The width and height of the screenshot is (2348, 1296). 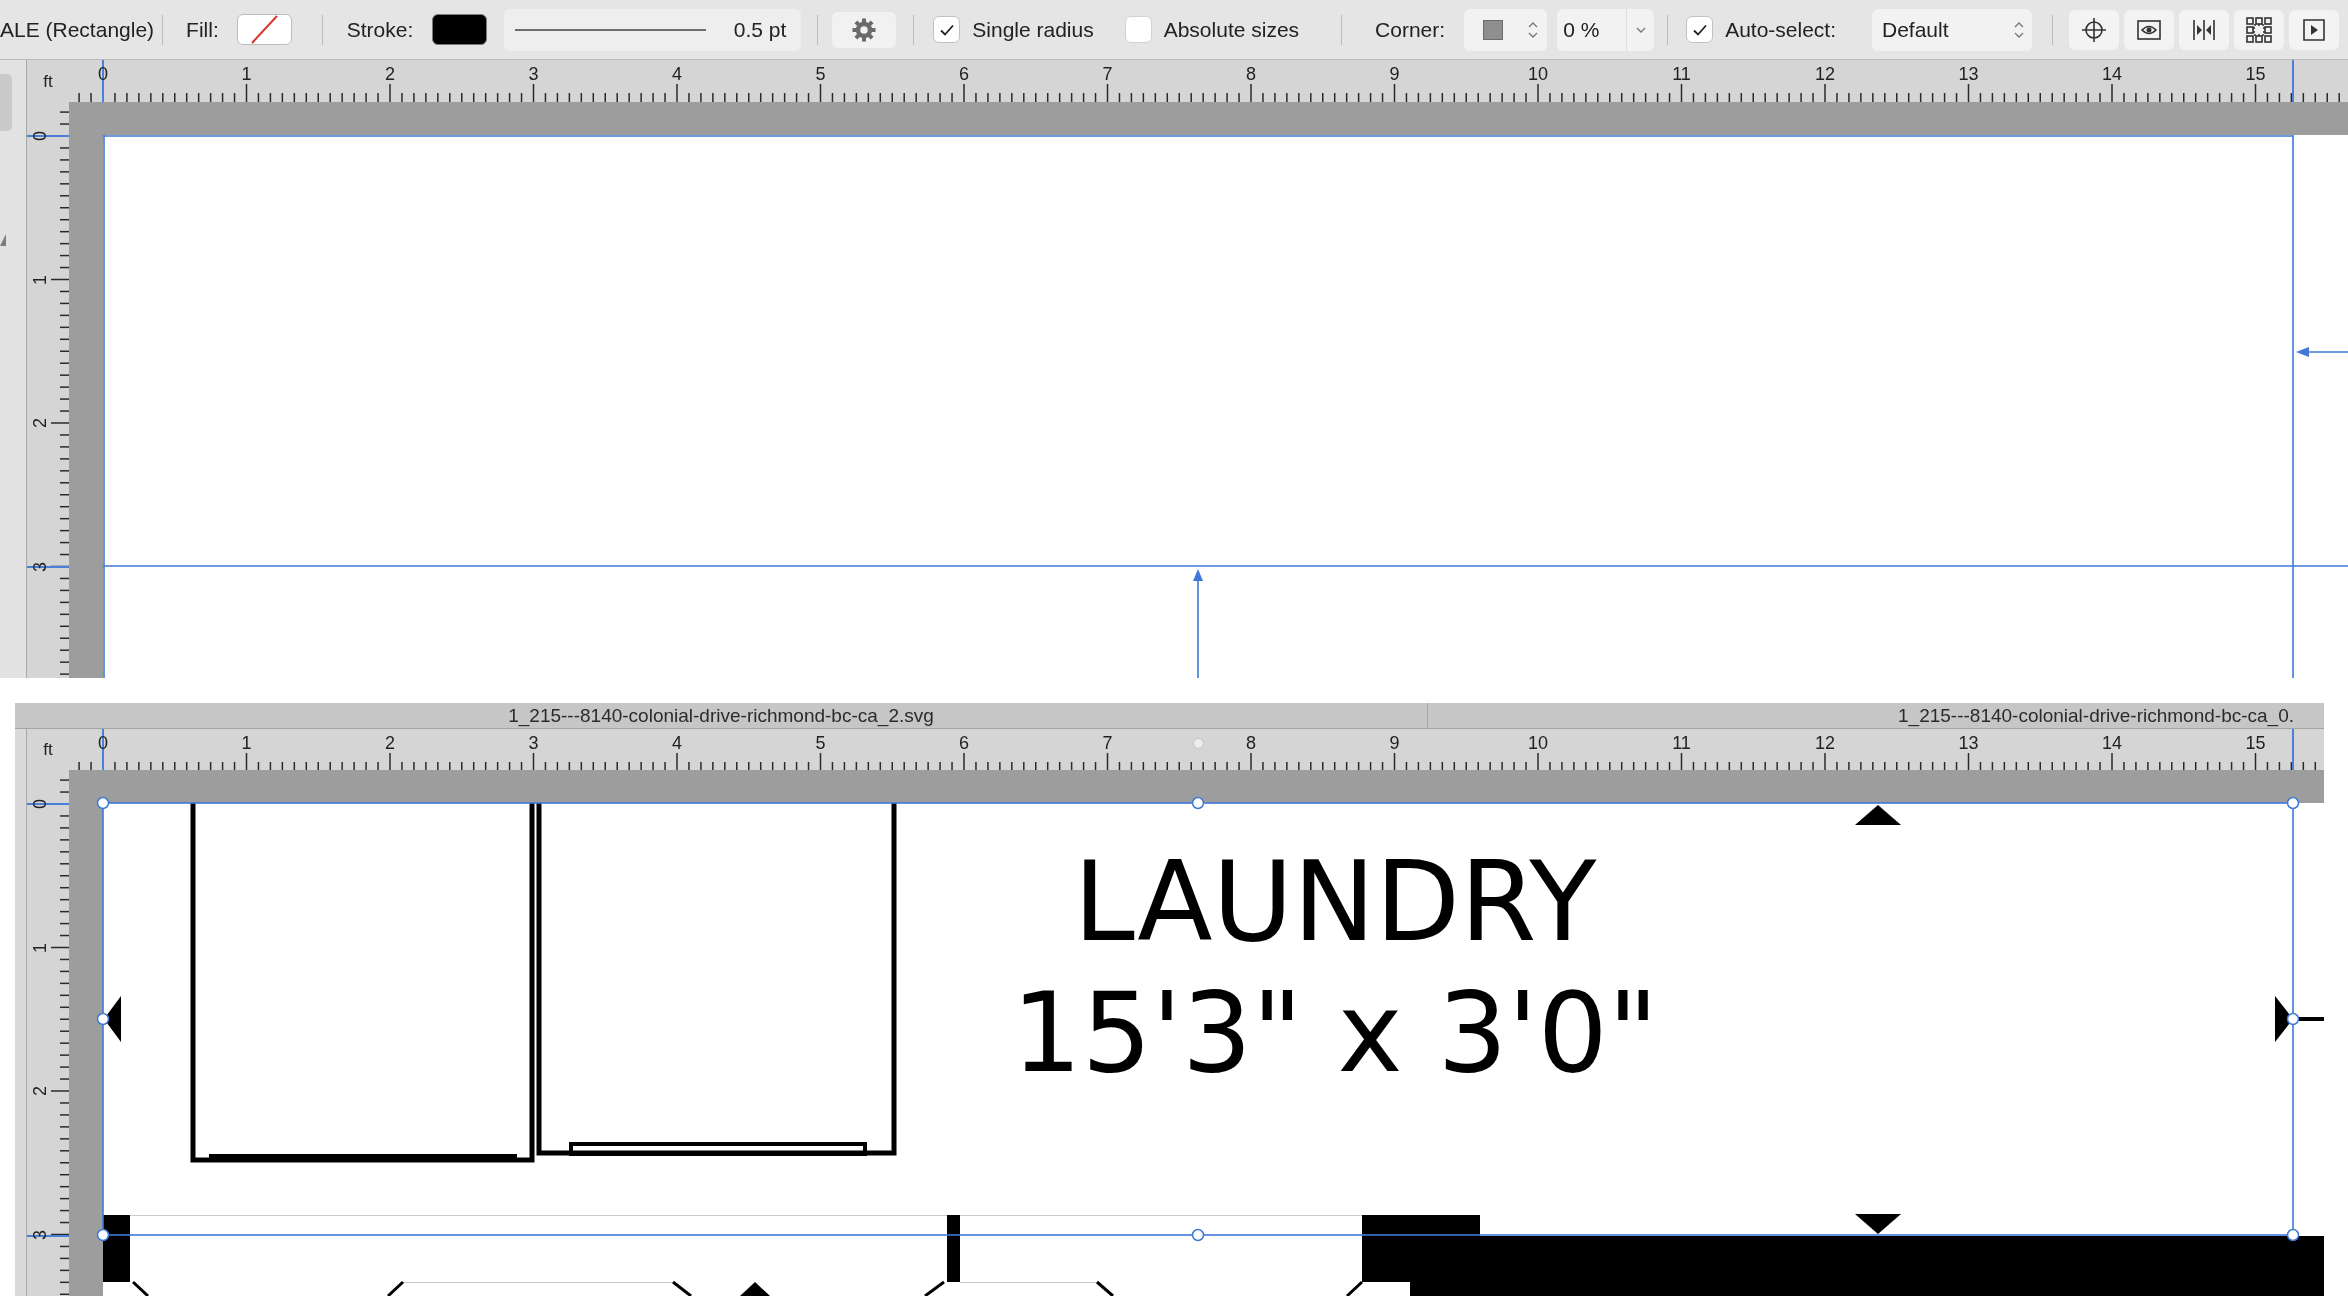 What do you see at coordinates (721, 715) in the screenshot?
I see `document-tab: 1_215---8140-colonial-drive-richmond-bc-ca_2.svg` at bounding box center [721, 715].